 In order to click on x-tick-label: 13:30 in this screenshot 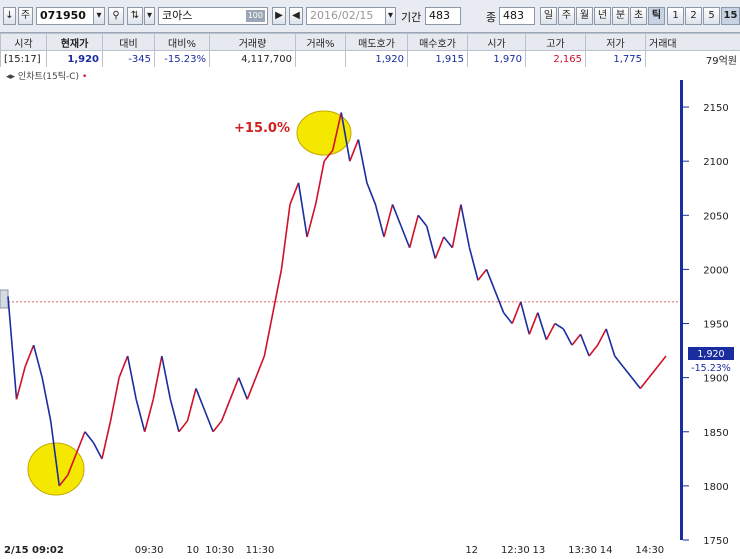, I will do `click(582, 550)`.